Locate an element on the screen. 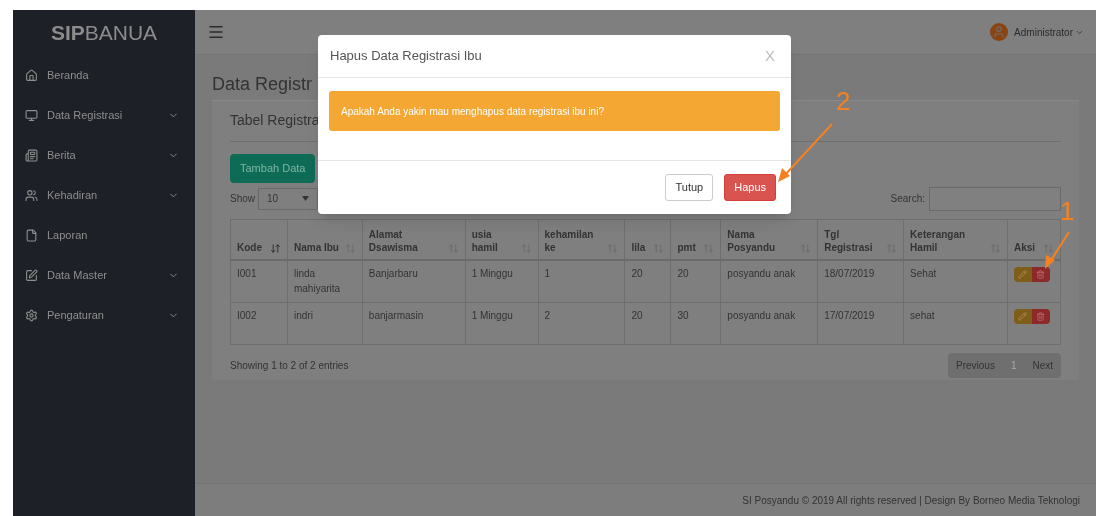  entries-info: Showing 1 to 2 of 2 entries is located at coordinates (289, 365).